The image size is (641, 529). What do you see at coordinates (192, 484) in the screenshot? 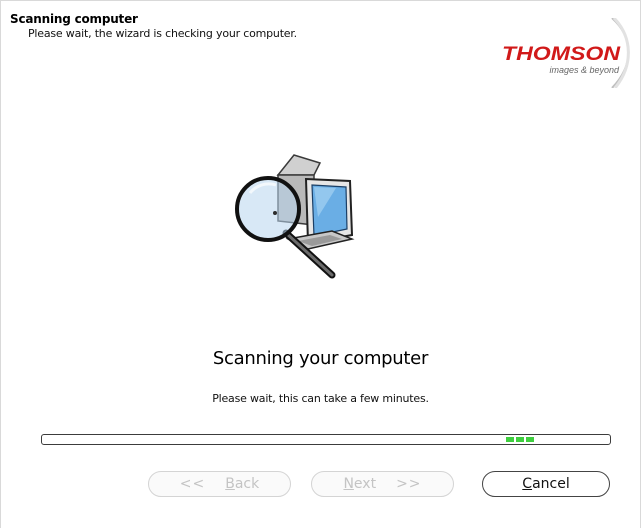
I see `back-arrow-icon: <<` at bounding box center [192, 484].